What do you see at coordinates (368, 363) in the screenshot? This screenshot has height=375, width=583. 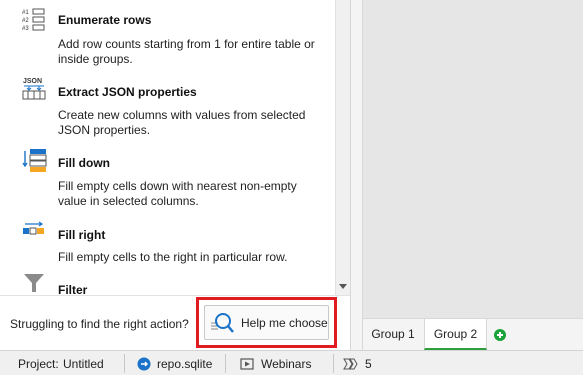 I see `count-value: 5` at bounding box center [368, 363].